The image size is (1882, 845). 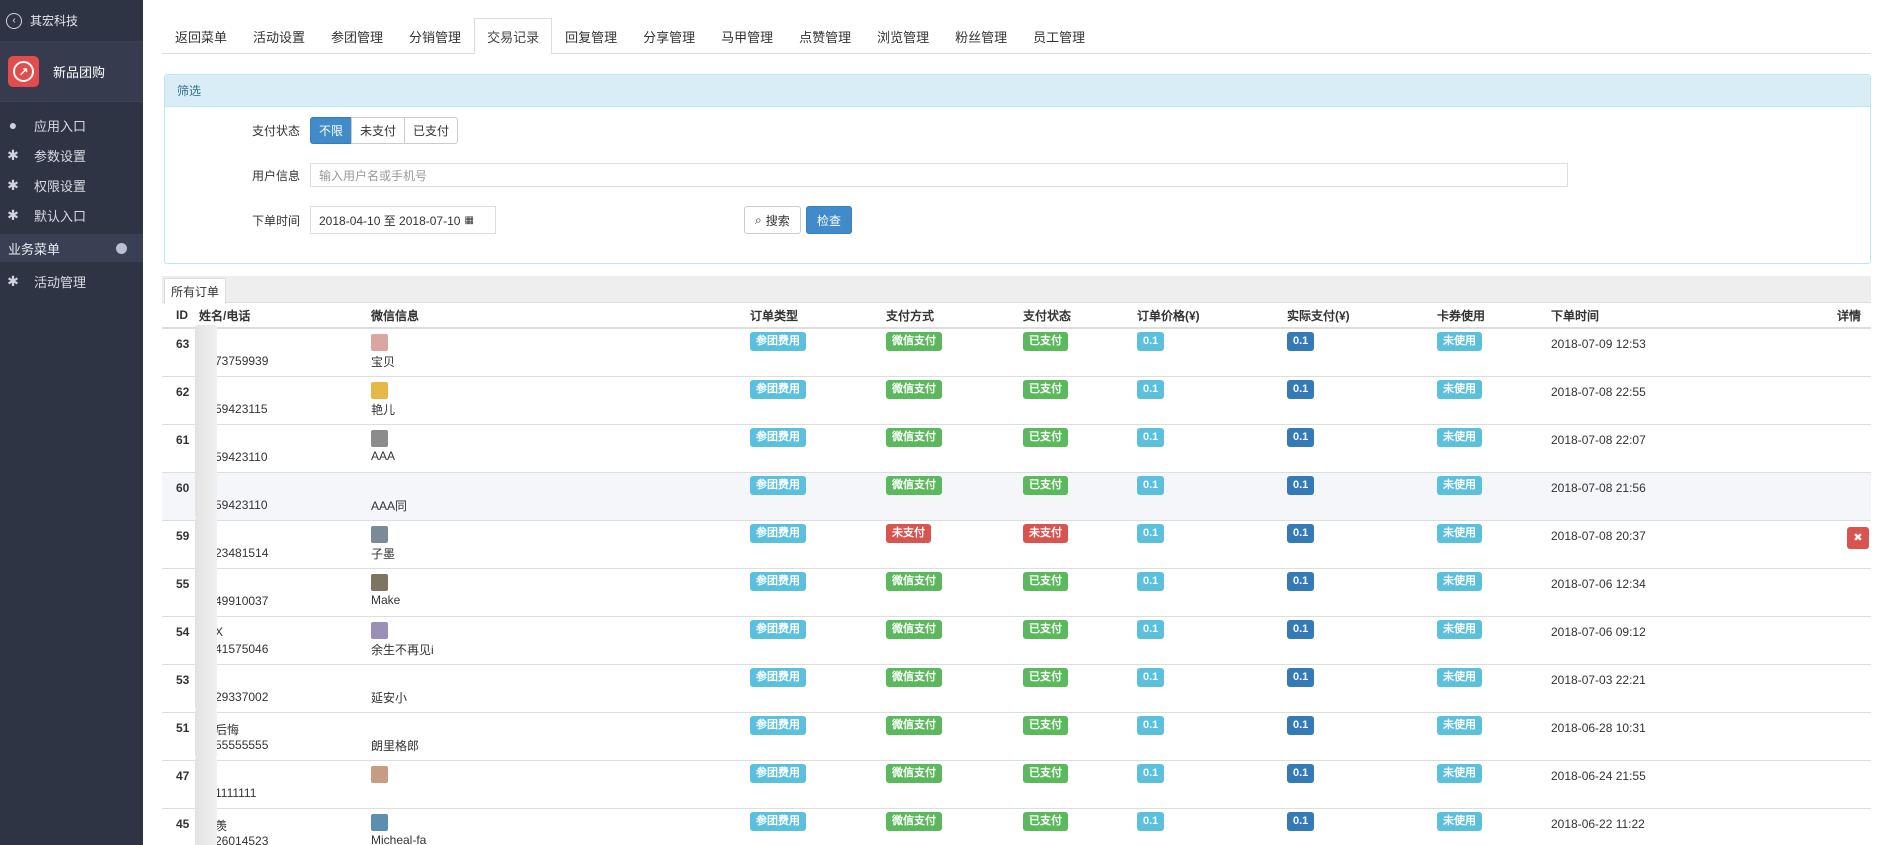 What do you see at coordinates (546, 351) in the screenshot?
I see `cell-wechat: 宝贝` at bounding box center [546, 351].